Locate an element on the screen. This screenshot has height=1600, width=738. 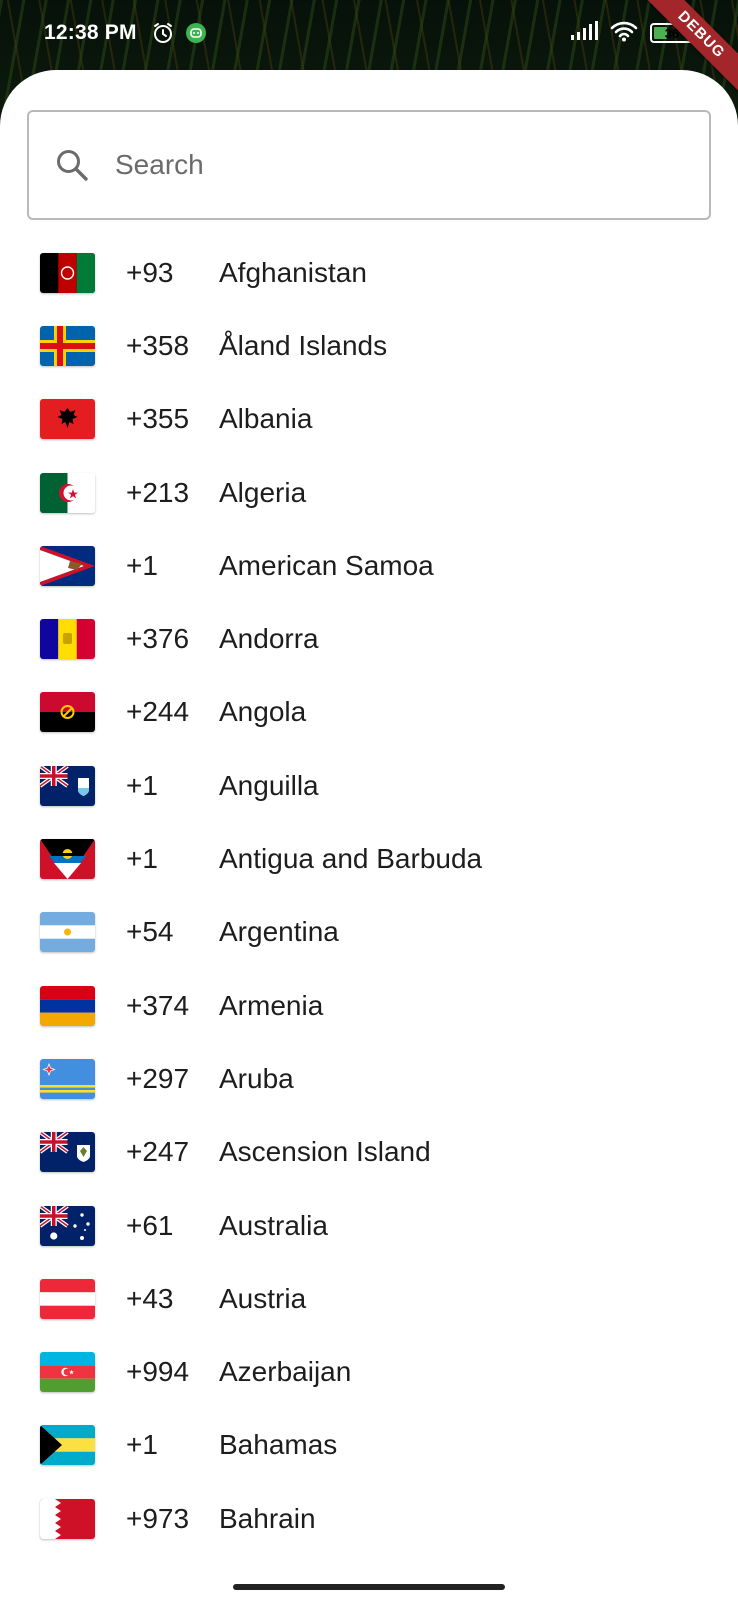
country-row-as: +1 American Samoa is located at coordinates (369, 565).